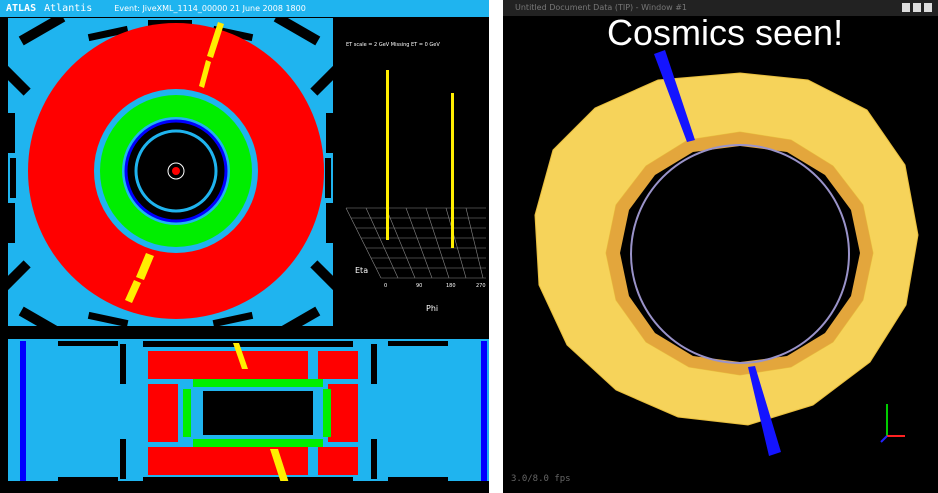 Image resolution: width=938 pixels, height=493 pixels. I want to click on phi-tick: 270, so click(481, 286).